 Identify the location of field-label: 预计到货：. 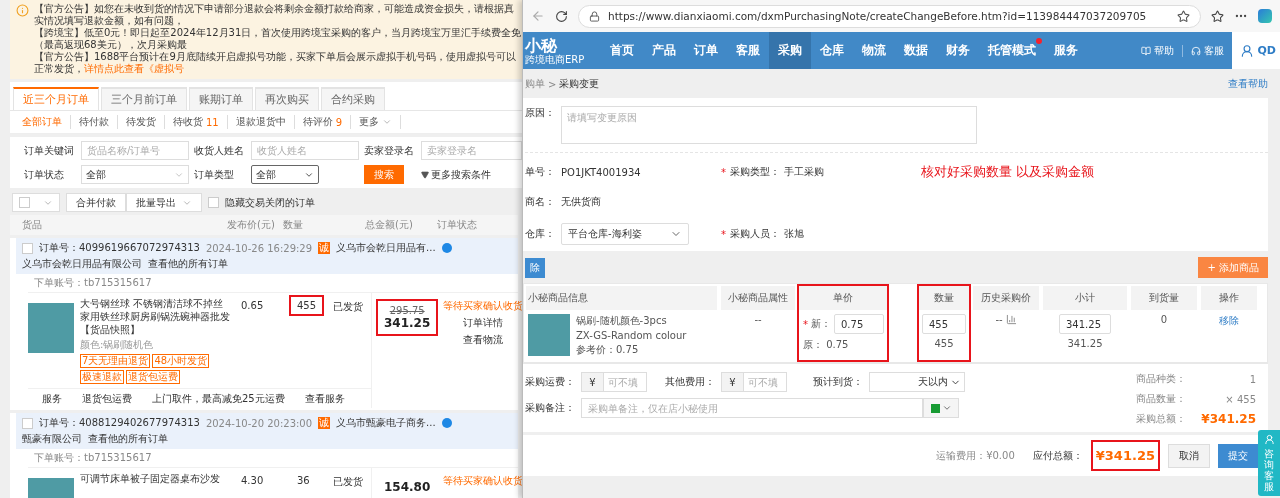
(838, 382).